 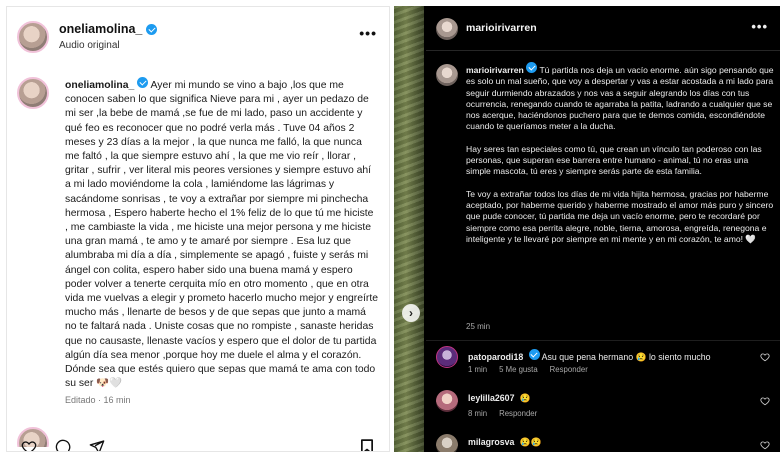 What do you see at coordinates (491, 398) in the screenshot?
I see `comment-username: leylilla2607` at bounding box center [491, 398].